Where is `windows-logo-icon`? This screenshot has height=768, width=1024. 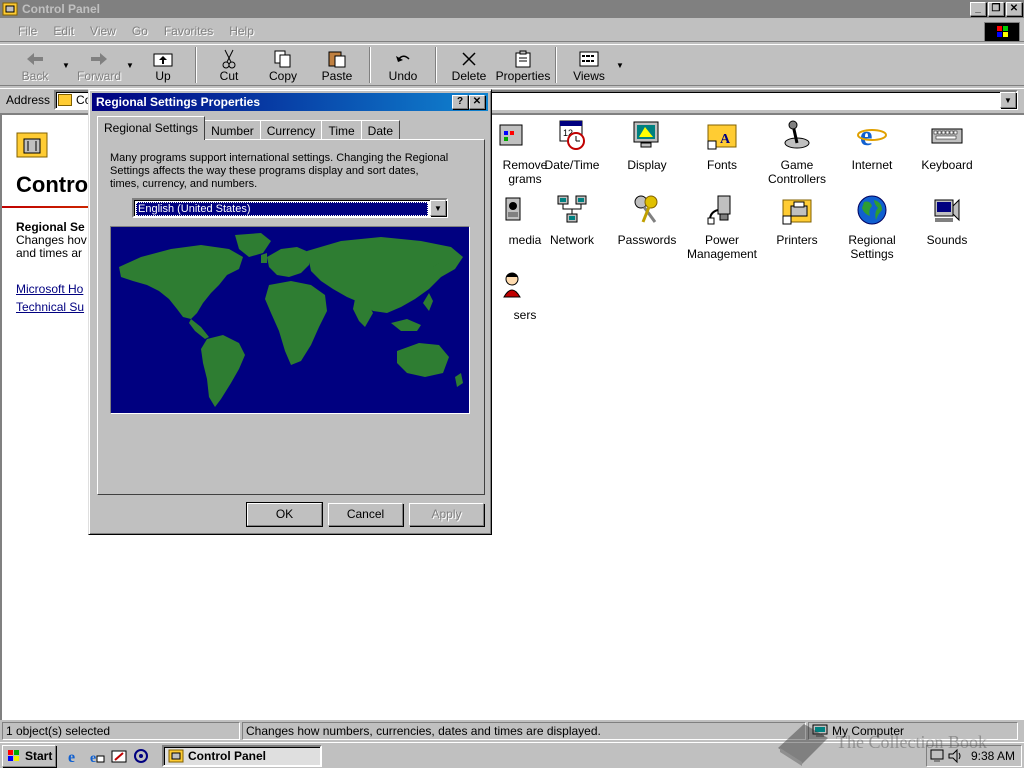 windows-logo-icon is located at coordinates (1002, 32).